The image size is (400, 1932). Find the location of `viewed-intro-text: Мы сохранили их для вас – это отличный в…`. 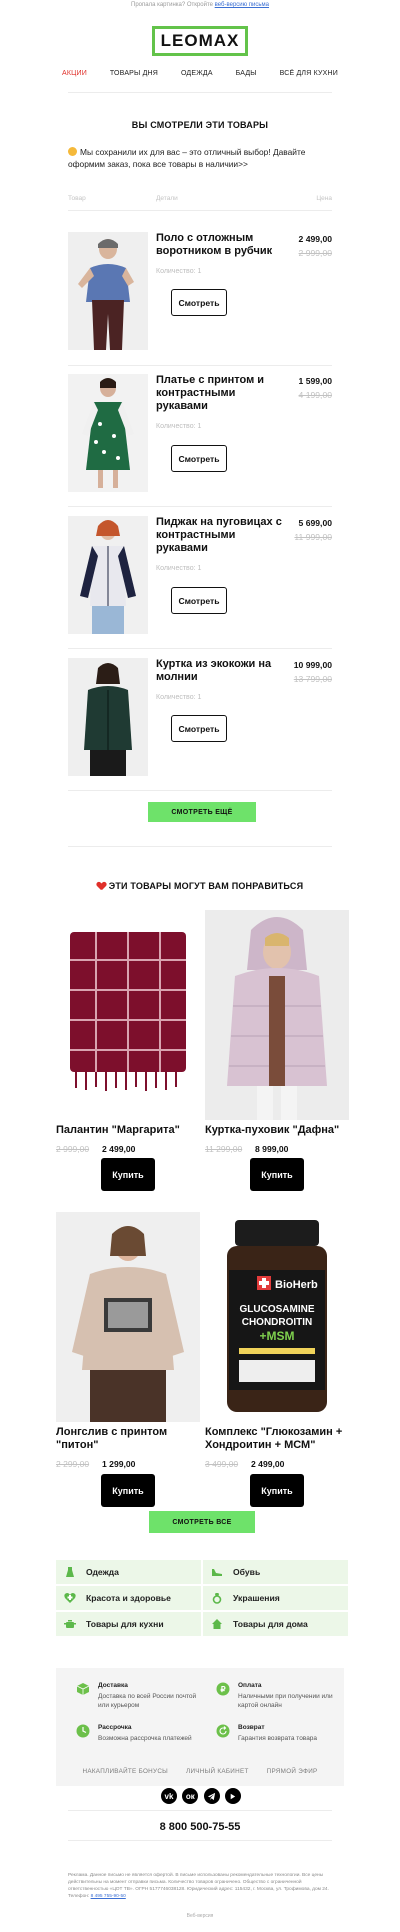

viewed-intro-text: Мы сохранили их для вас – это отличный в… is located at coordinates (187, 158).